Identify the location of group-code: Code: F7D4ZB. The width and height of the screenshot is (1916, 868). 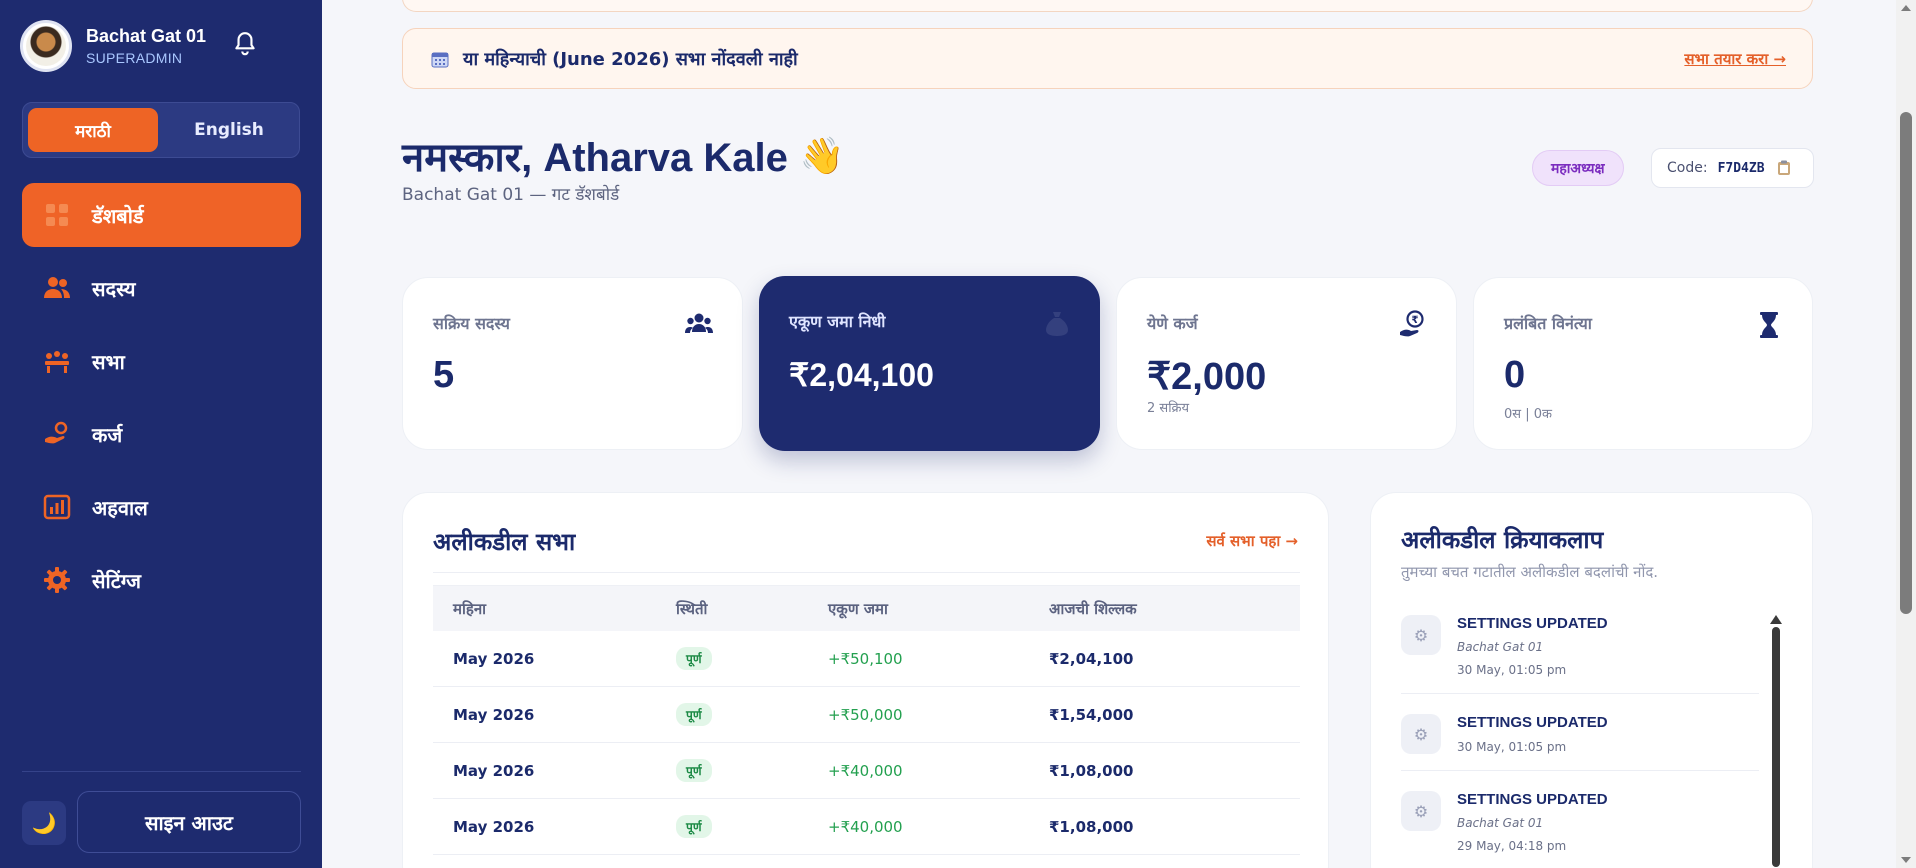
(1732, 168).